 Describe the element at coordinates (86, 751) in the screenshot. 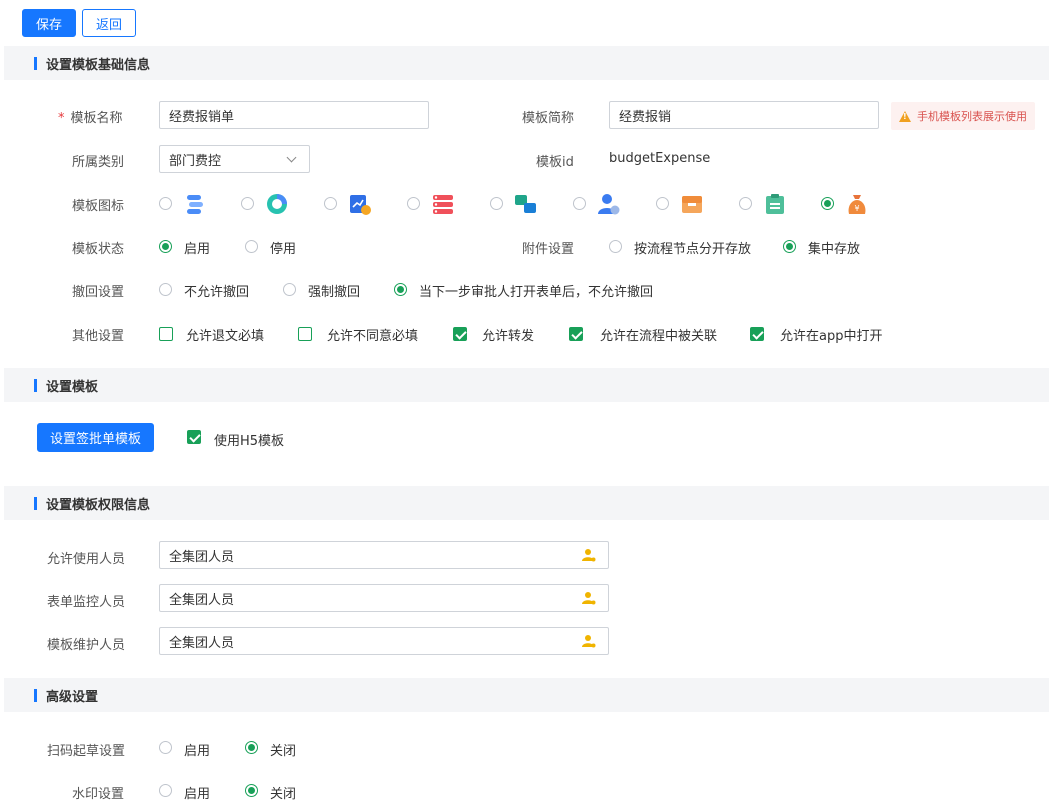

I see `scan-draft-label: 扫码起草设置` at that location.